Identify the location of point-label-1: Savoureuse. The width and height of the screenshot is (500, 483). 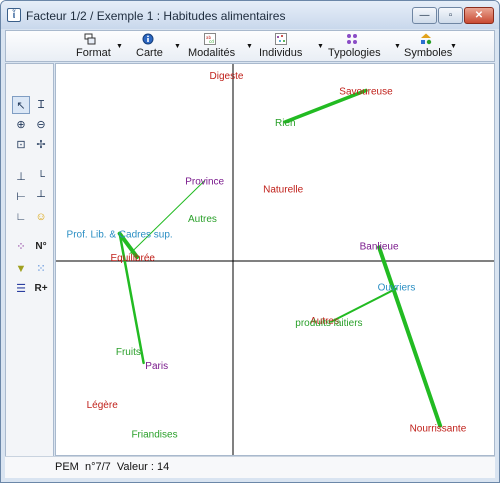
(366, 91).